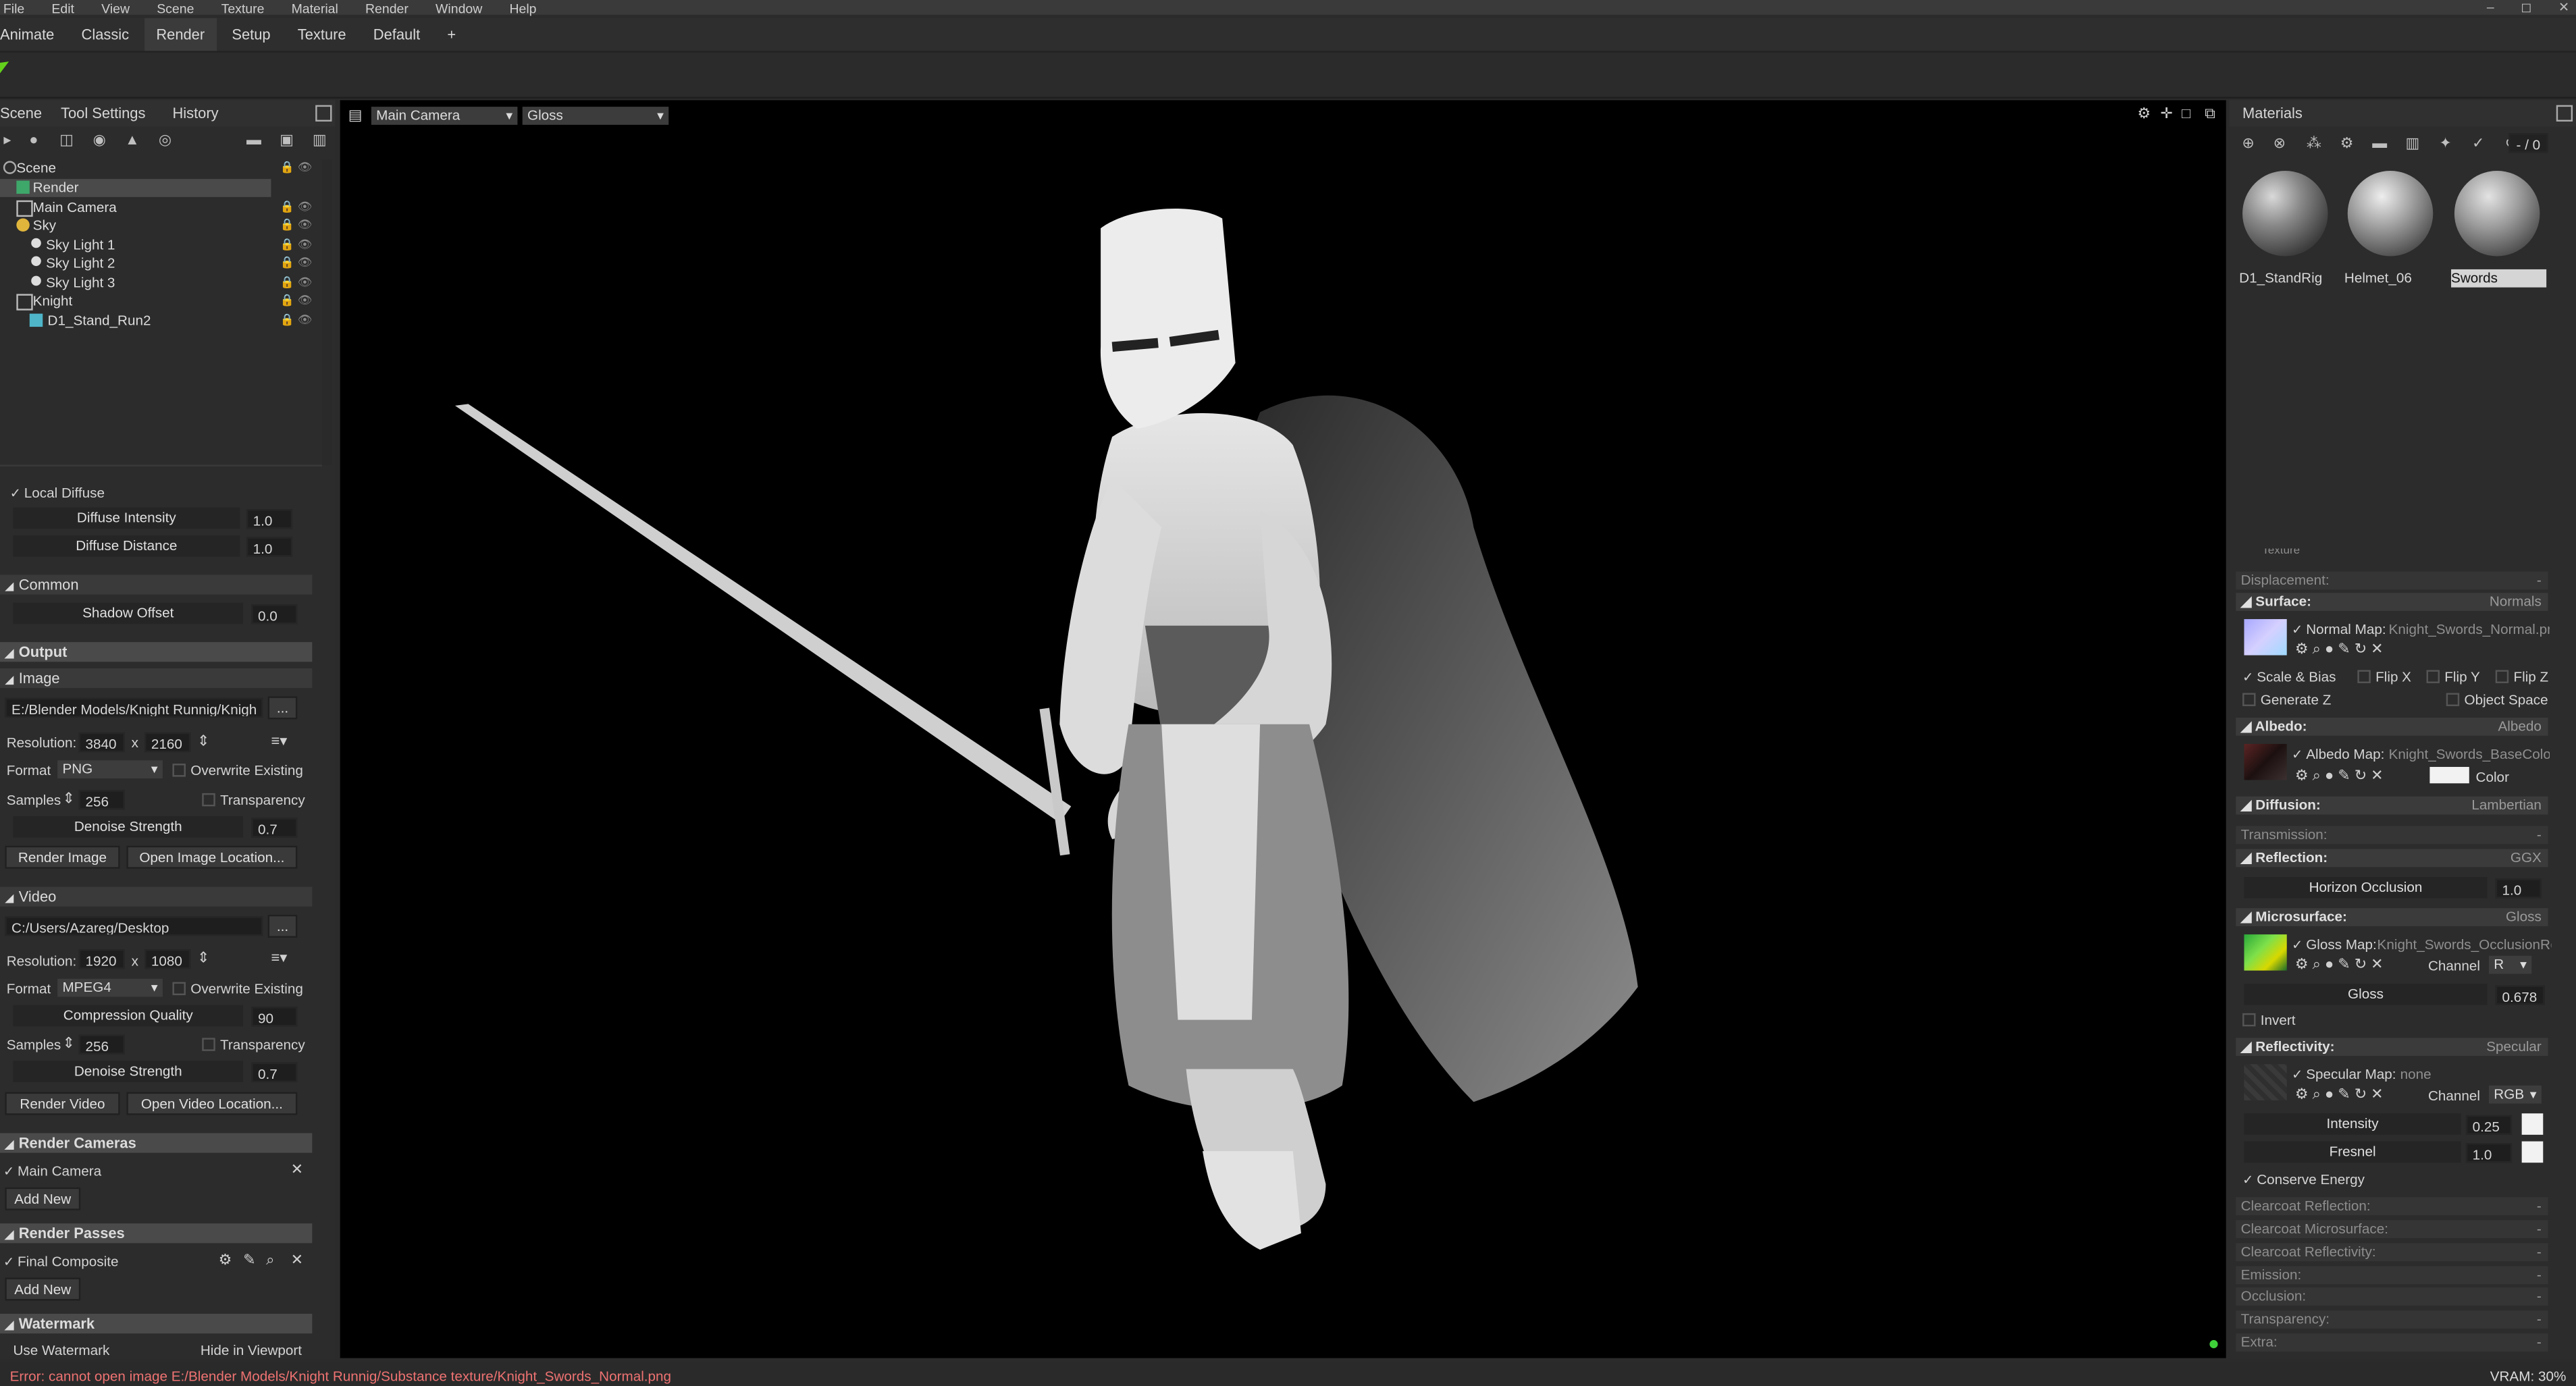 The height and width of the screenshot is (1386, 2576). Describe the element at coordinates (2464, 944) in the screenshot. I see `gloss-map-file: Knight_Swords_OcclusionRo` at that location.